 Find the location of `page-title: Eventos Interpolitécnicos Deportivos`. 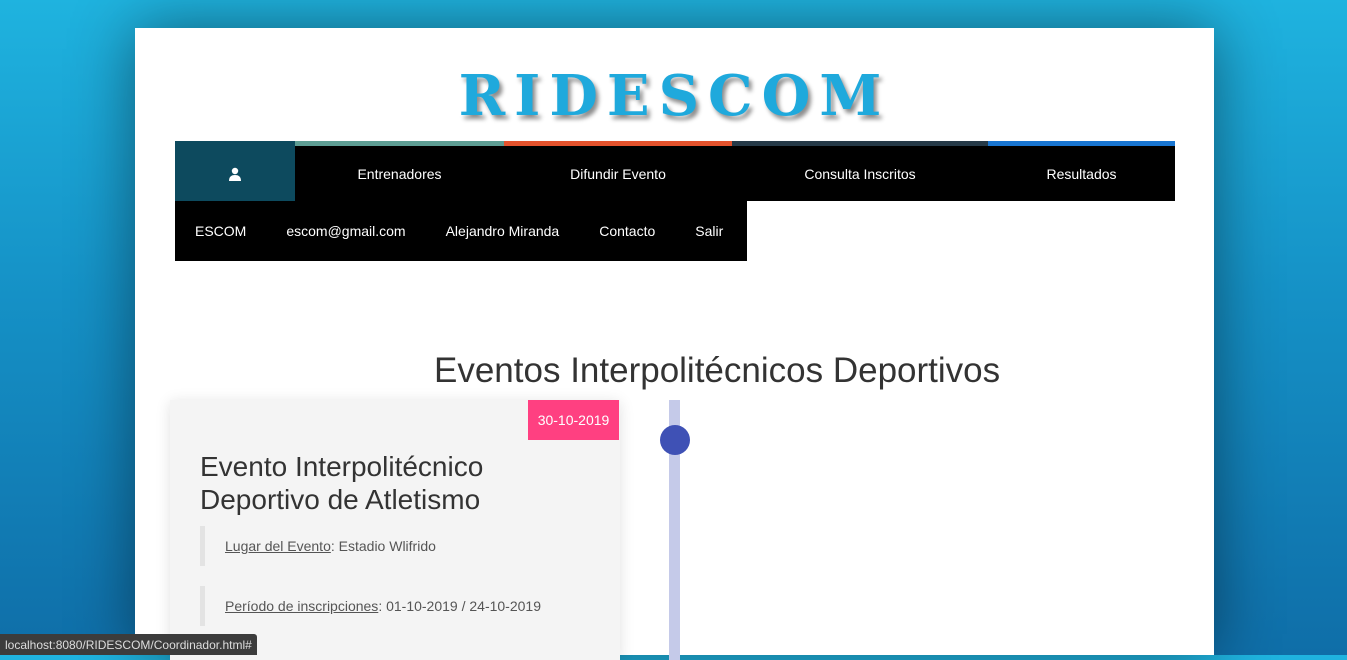

page-title: Eventos Interpolitécnicos Deportivos is located at coordinates (717, 370).